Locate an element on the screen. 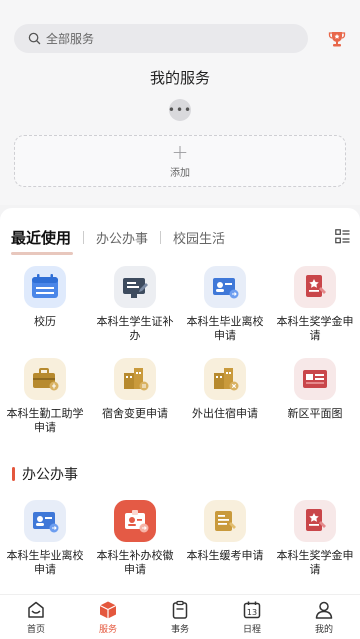 This screenshot has height=639, width=360. recent-row-2: 本科生勤工助学申请 宿舍变更申请 外出住宿申请 新区平面图 is located at coordinates (180, 396).